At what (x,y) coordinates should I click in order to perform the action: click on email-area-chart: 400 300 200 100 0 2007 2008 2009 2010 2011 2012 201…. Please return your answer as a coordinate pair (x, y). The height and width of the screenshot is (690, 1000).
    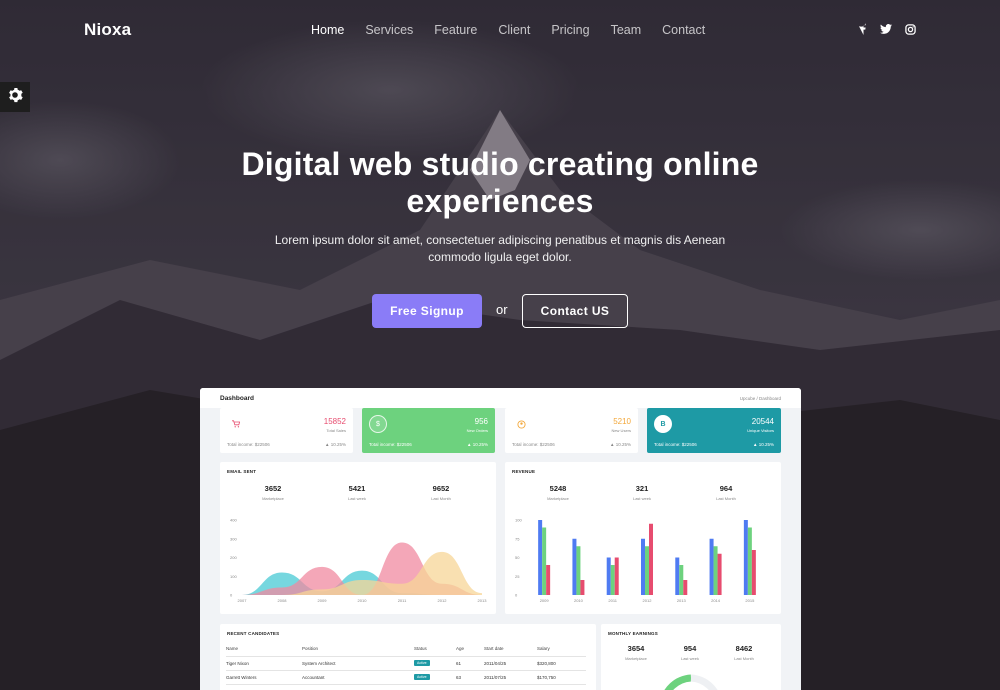
    Looking at the image, I should click on (359, 561).